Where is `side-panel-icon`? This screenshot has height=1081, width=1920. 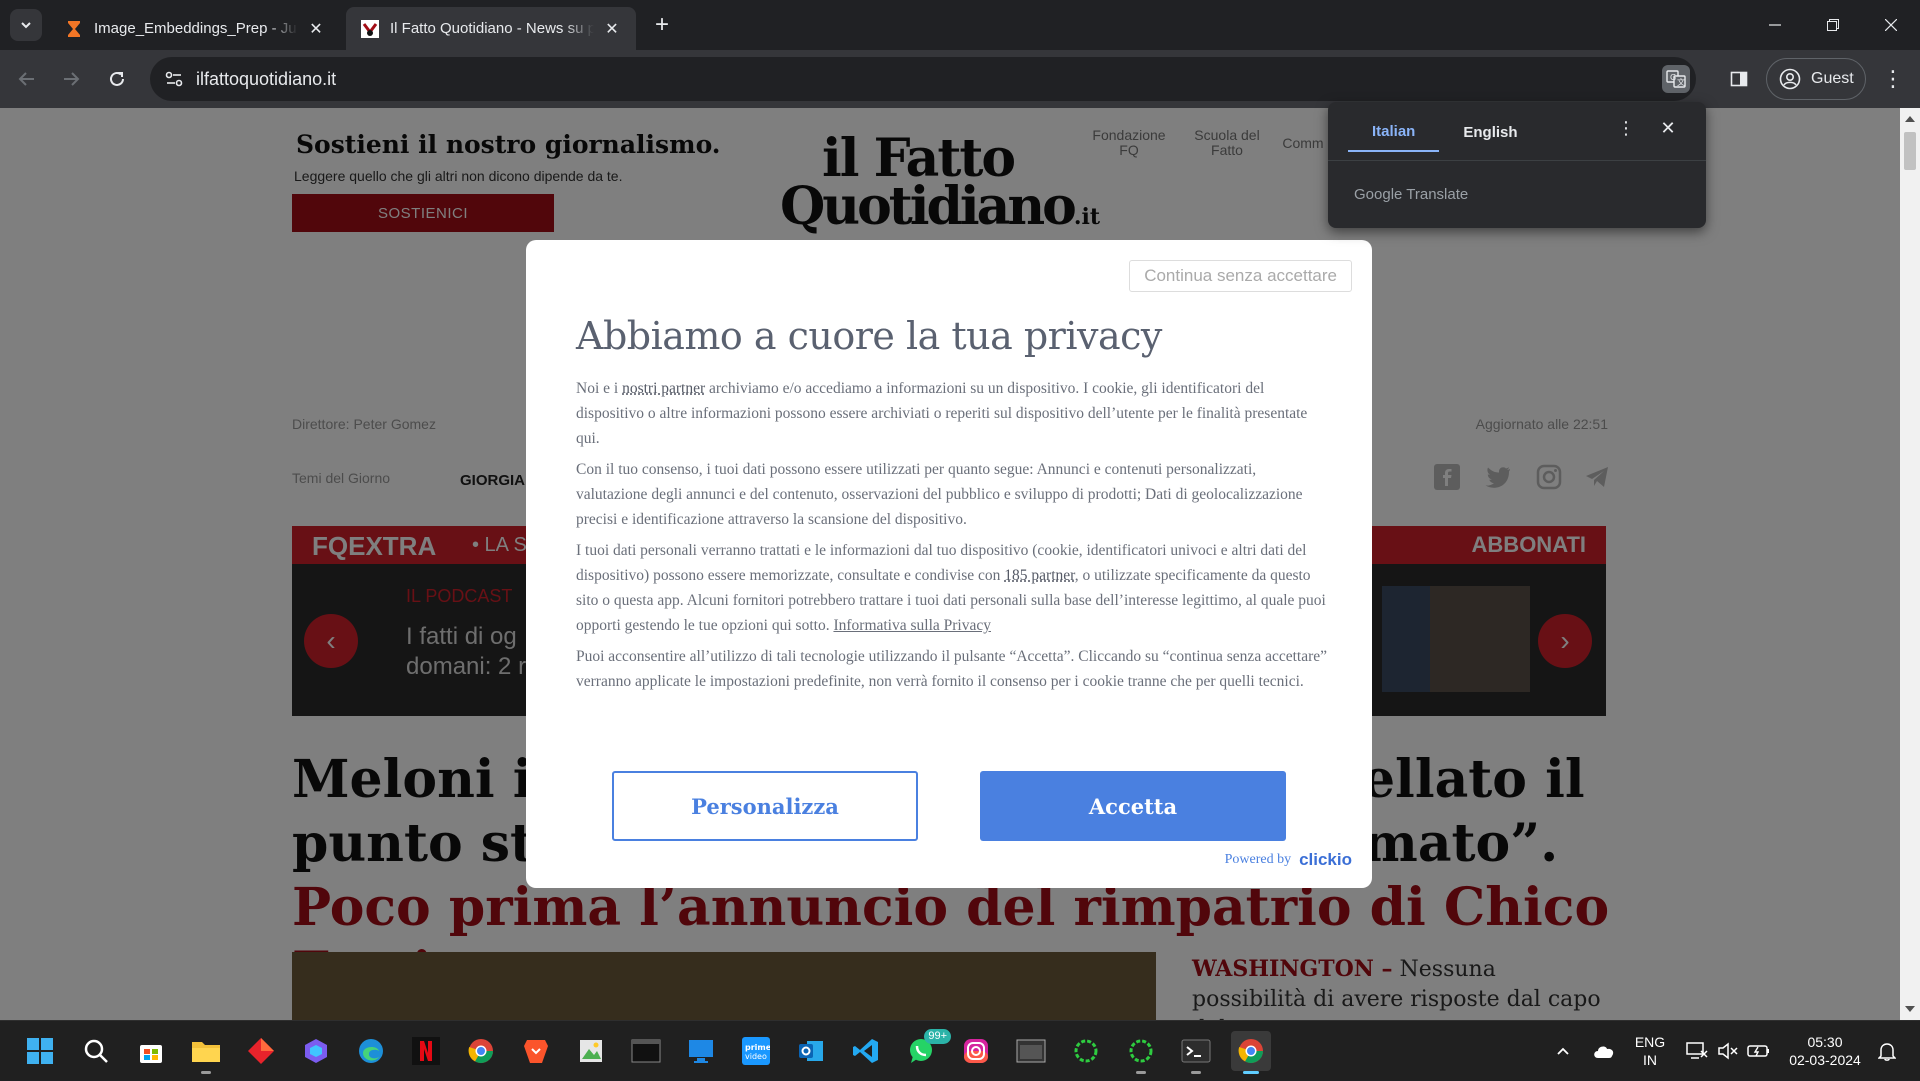
side-panel-icon is located at coordinates (1739, 79).